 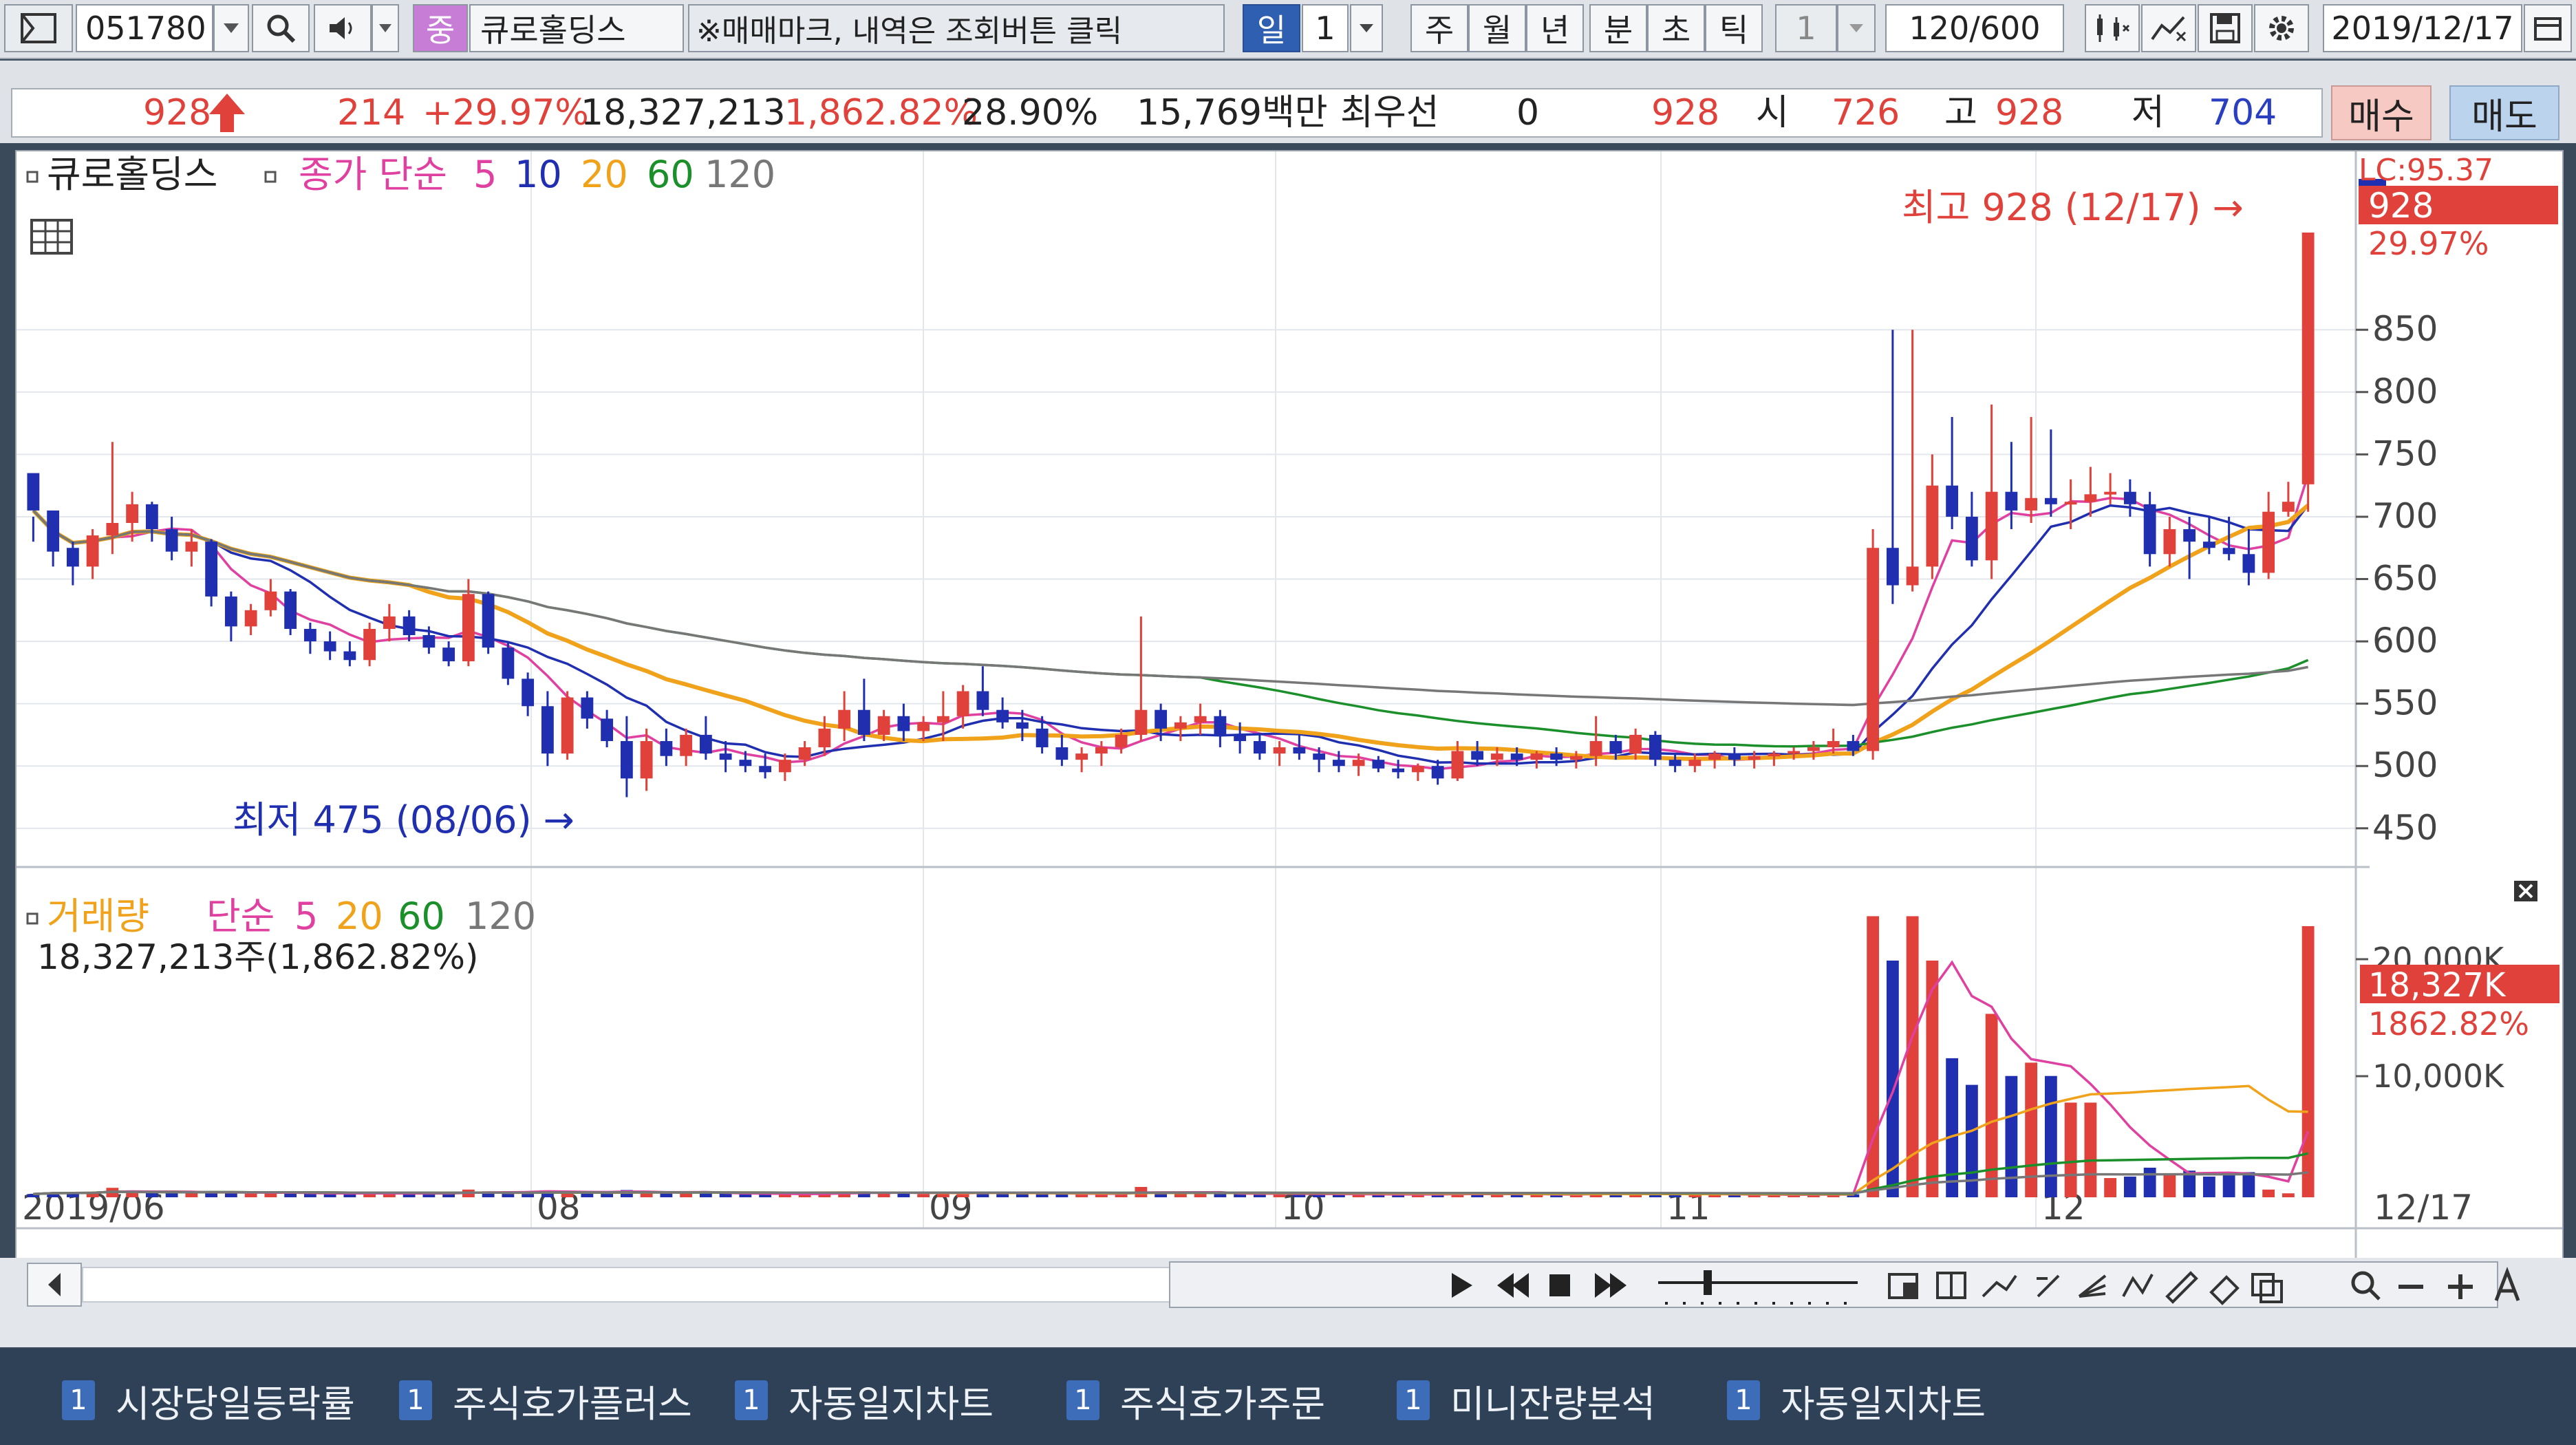 What do you see at coordinates (545, 1400) in the screenshot?
I see `task-quote-plus: 1 주식호가플러스` at bounding box center [545, 1400].